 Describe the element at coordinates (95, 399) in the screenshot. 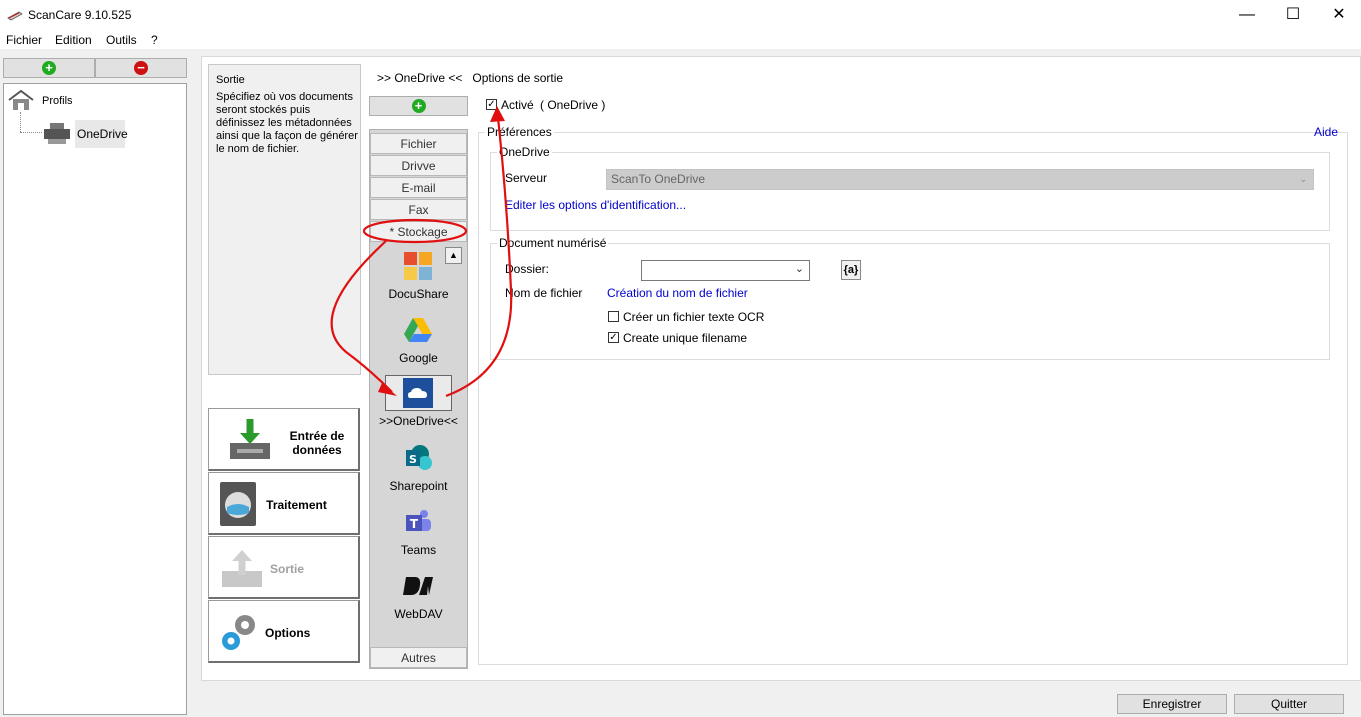

I see `profile-tree` at that location.